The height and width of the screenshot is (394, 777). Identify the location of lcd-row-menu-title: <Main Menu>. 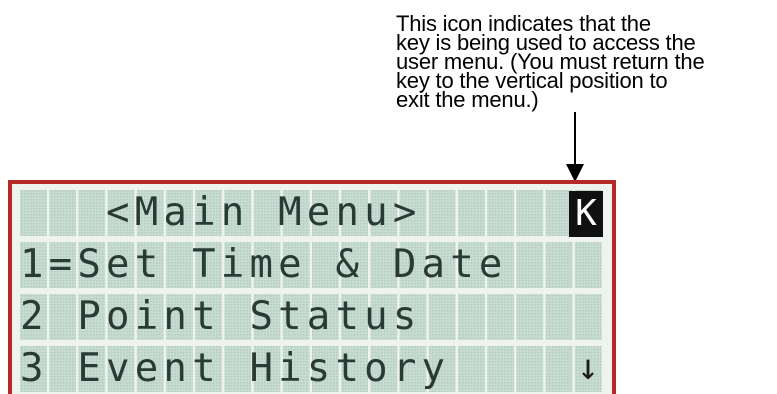
(221, 212).